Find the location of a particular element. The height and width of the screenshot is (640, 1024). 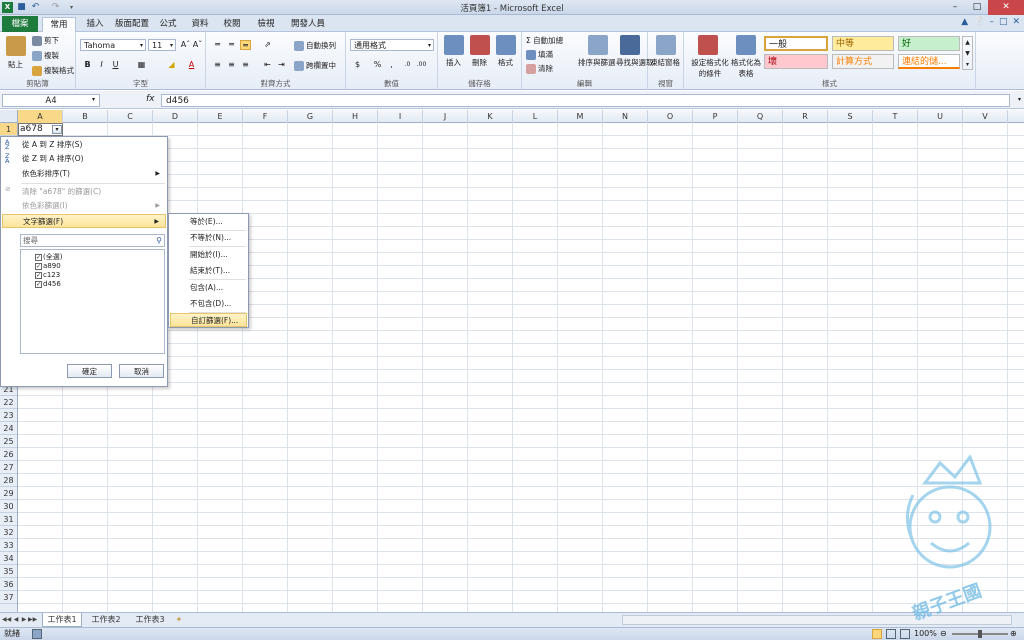

clear-button: 清除 is located at coordinates (539, 68).